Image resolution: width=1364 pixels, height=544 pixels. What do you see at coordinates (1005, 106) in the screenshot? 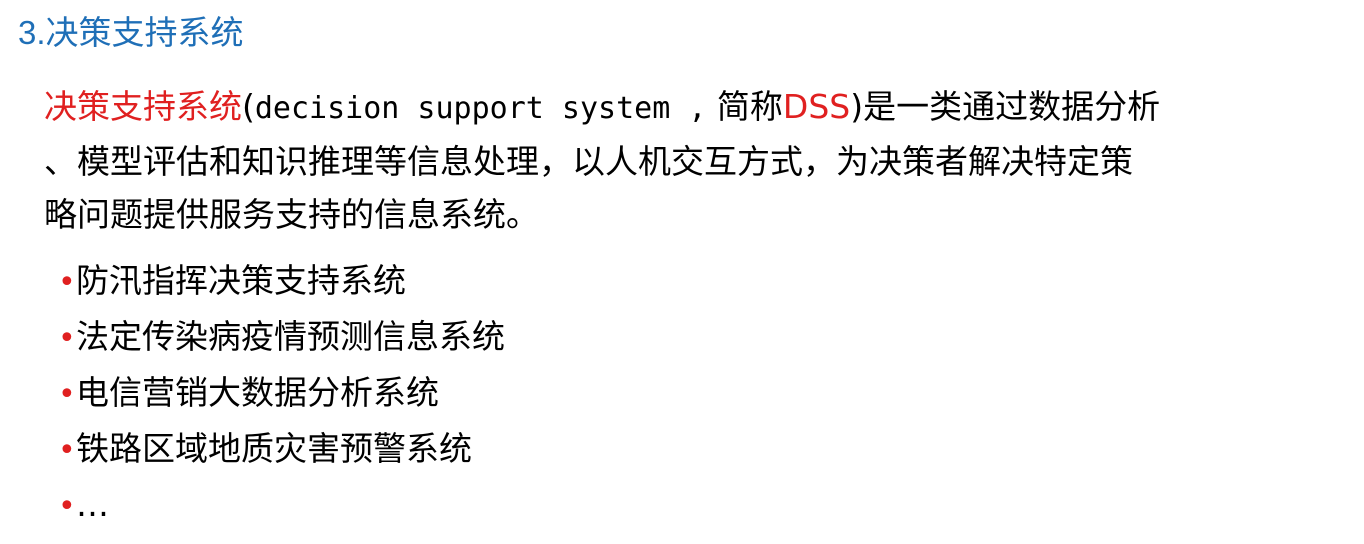
I see `definition-line-1-rest: )是一类通过数据分析` at bounding box center [1005, 106].